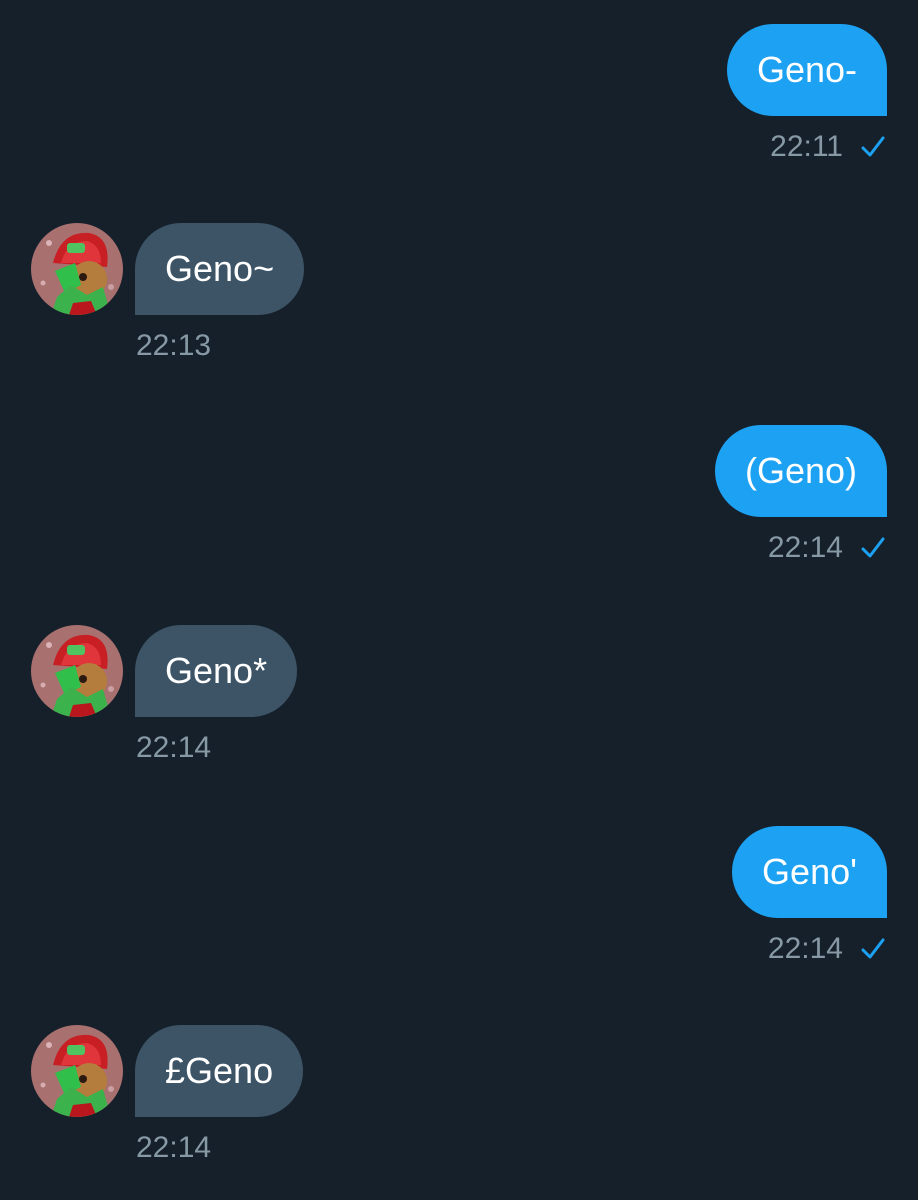 The image size is (918, 1200). I want to click on message-bubble: (Geno), so click(800, 471).